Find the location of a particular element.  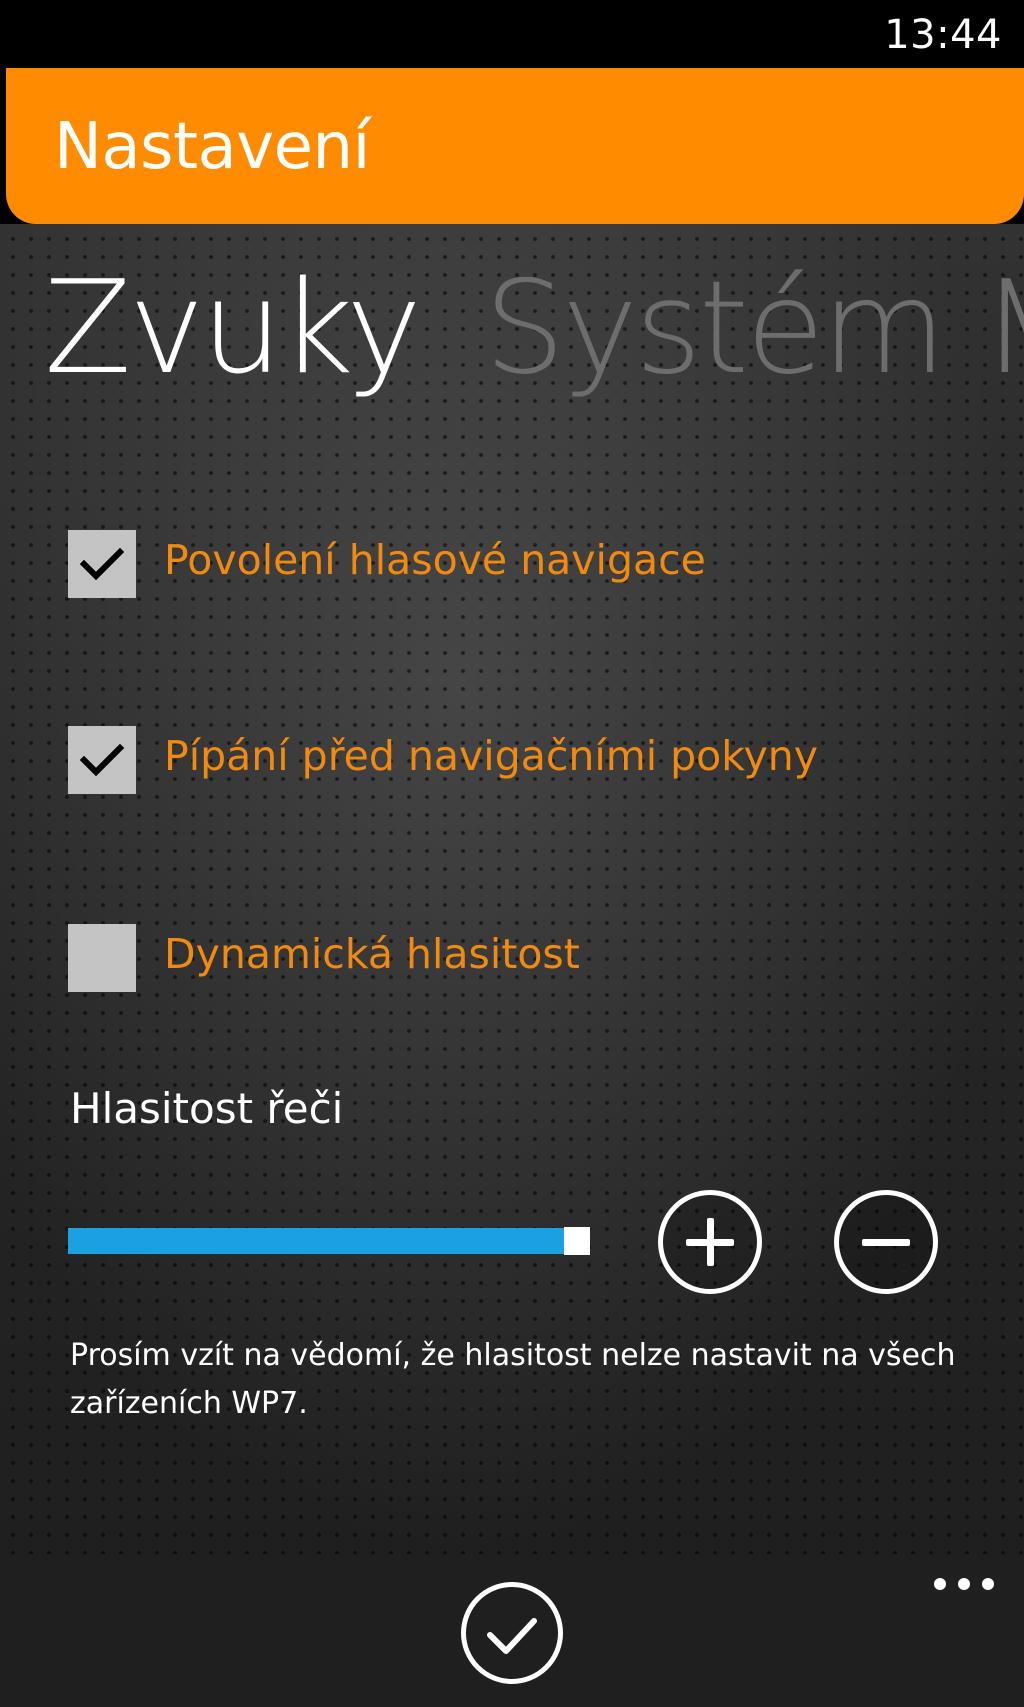

beep-before-label: Pípání před navigačními pokyny is located at coordinates (491, 756).